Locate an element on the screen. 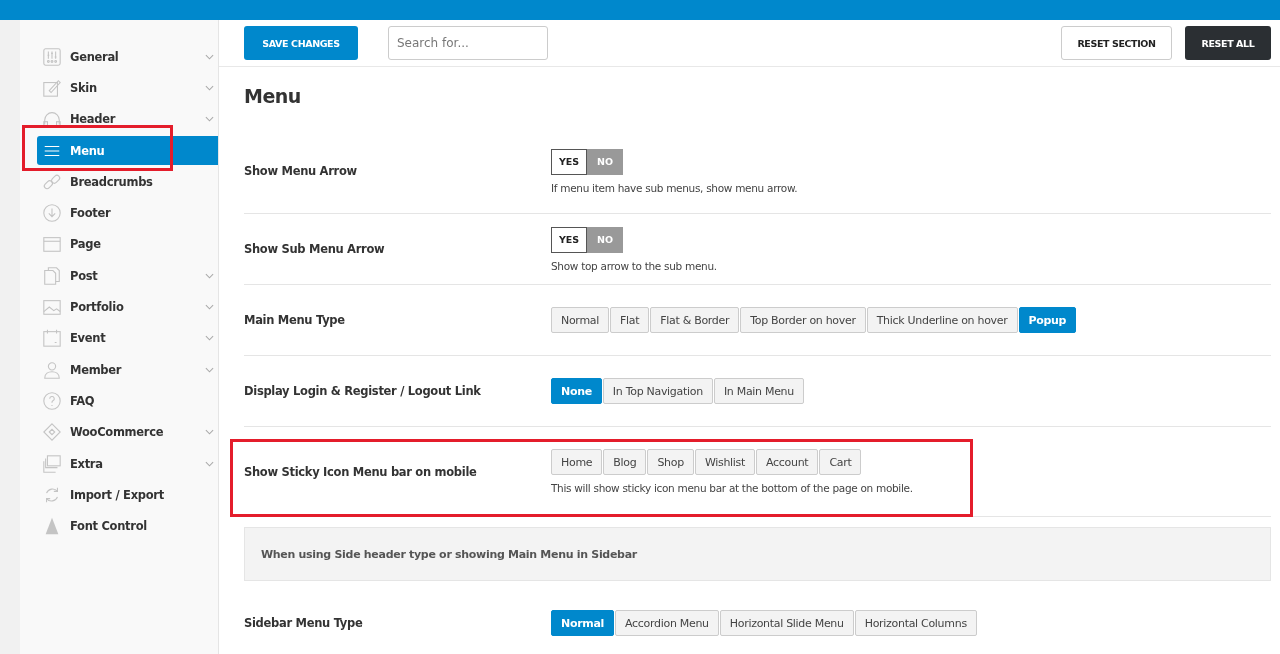  download-icon is located at coordinates (52, 213).